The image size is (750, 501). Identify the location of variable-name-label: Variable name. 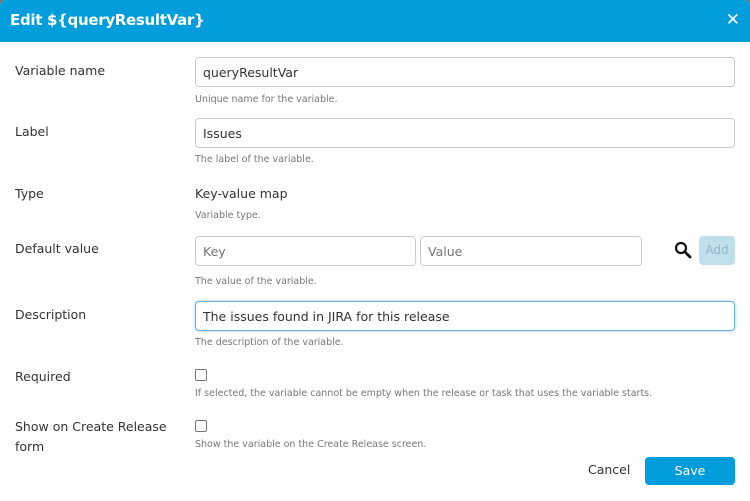
(60, 70).